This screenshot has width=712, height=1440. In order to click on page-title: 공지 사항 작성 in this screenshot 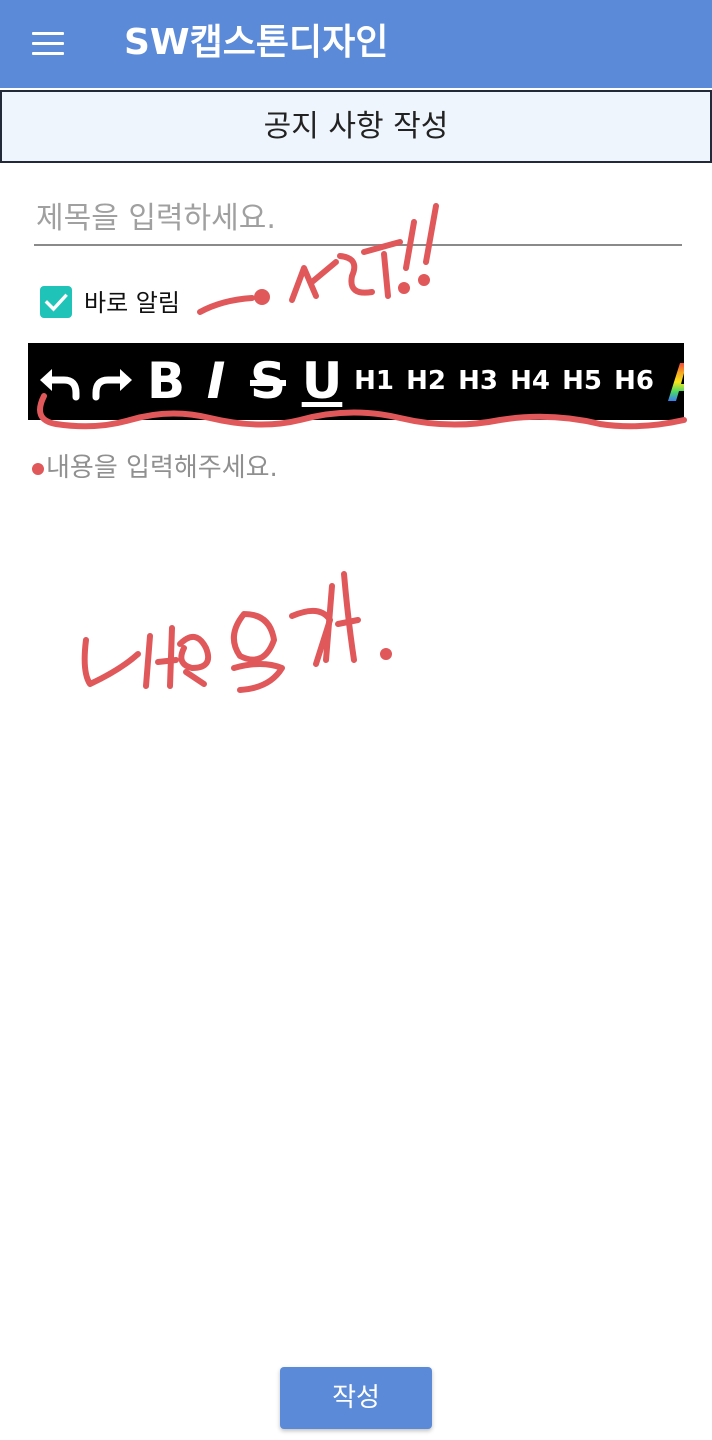, I will do `click(356, 126)`.